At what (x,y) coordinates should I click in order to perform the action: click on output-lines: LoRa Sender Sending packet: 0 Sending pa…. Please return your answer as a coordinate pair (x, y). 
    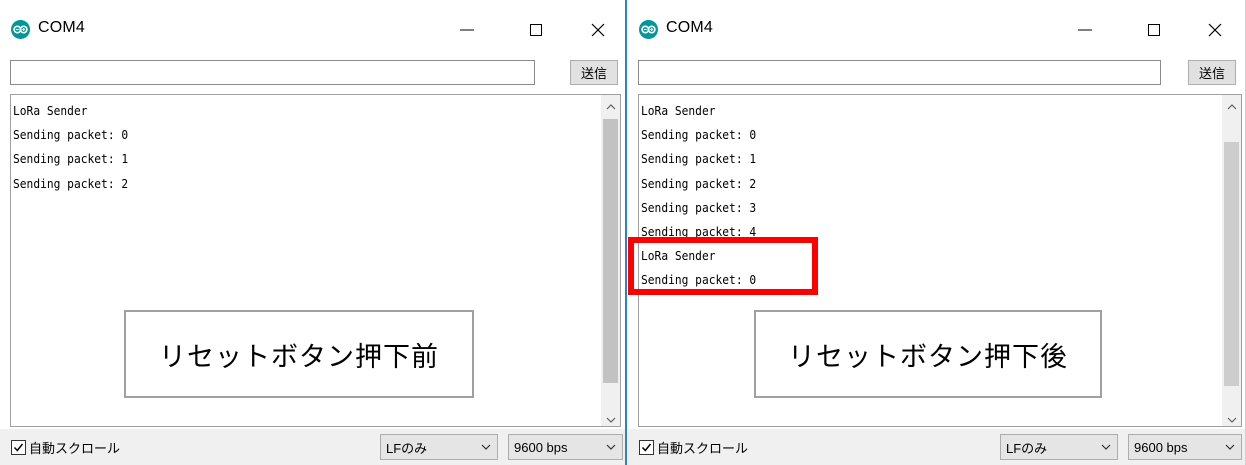
    Looking at the image, I should click on (77, 147).